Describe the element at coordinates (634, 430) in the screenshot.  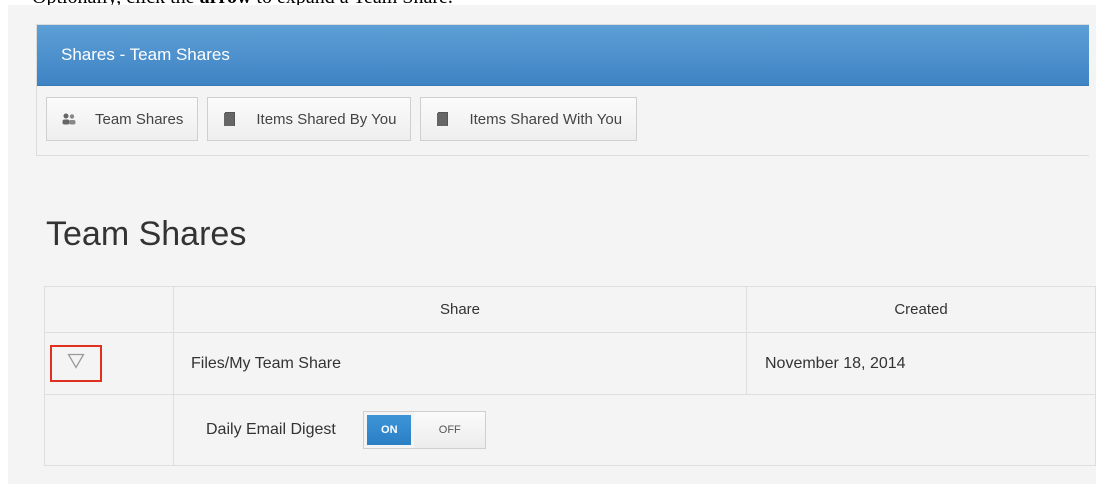
I see `digest-cell: Daily Email Digest ON OFF` at that location.